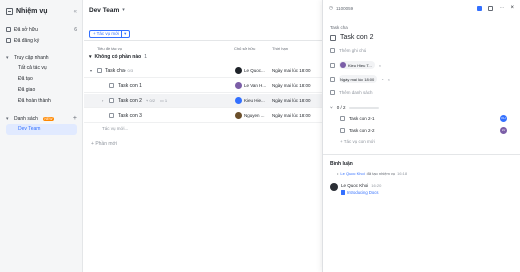 The image size is (520, 272). Describe the element at coordinates (491, 8) in the screenshot. I see `share-icon` at that location.